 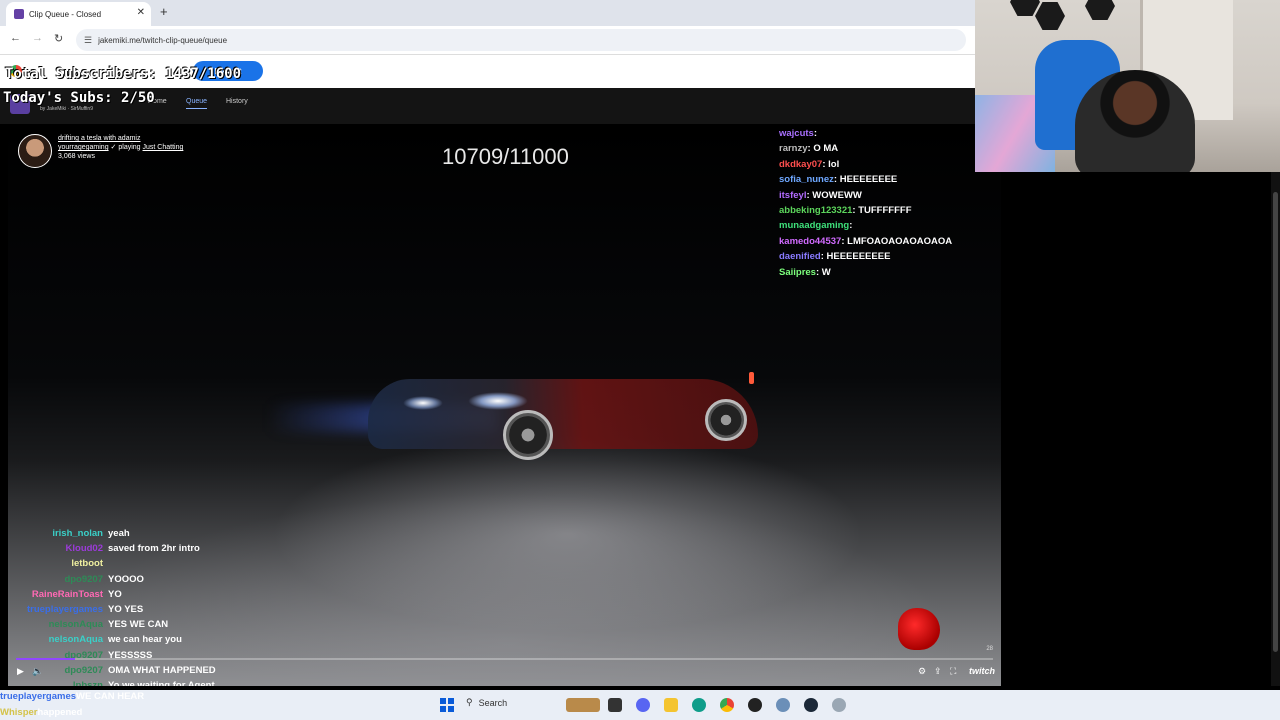 What do you see at coordinates (88, 40) in the screenshot?
I see `site-info-icon: ☰` at bounding box center [88, 40].